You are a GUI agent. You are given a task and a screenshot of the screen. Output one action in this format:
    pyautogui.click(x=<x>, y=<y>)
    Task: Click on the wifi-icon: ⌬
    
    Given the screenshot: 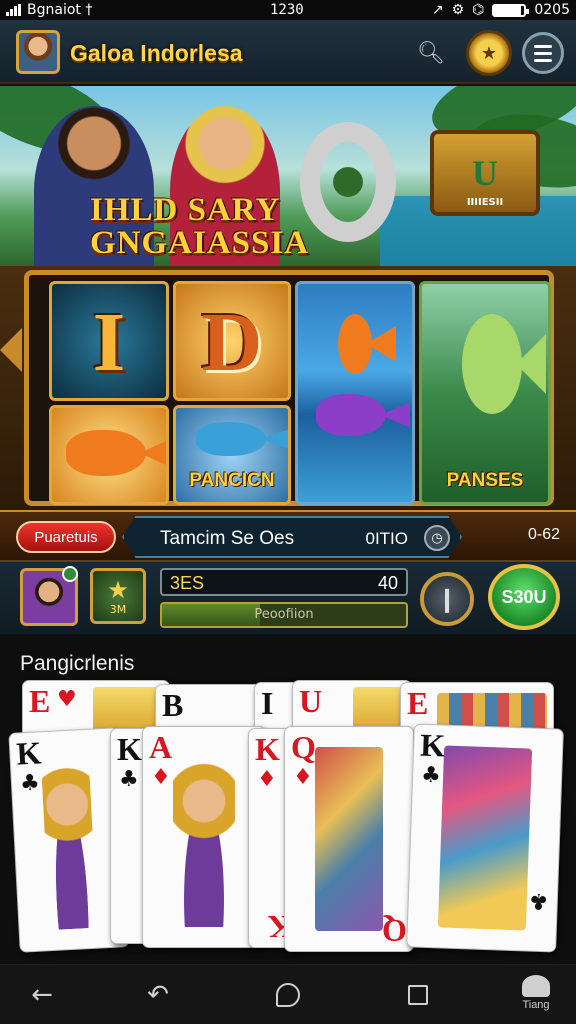 What is the action you would take?
    pyautogui.click(x=478, y=10)
    